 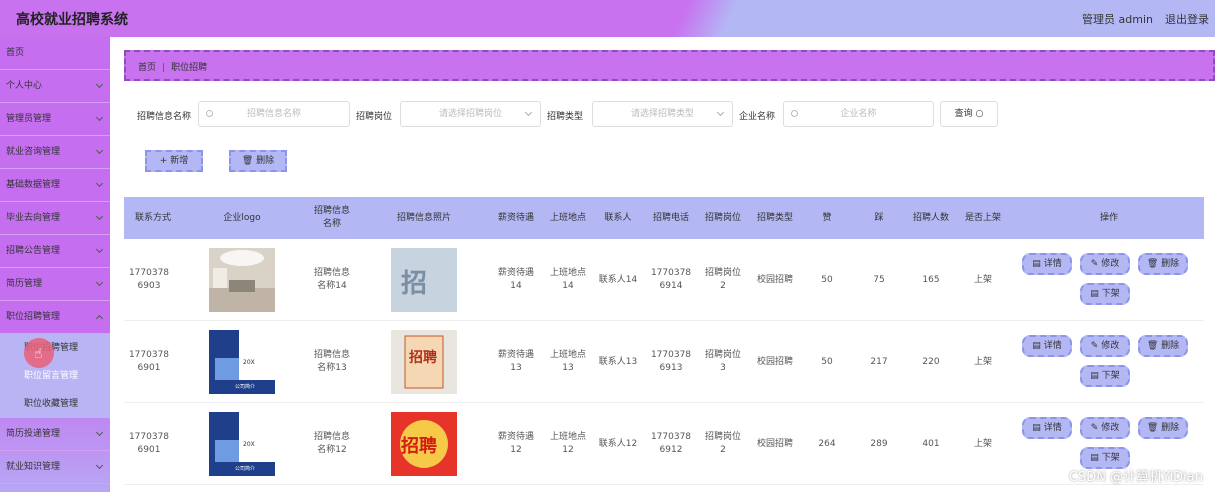 What do you see at coordinates (55, 86) in the screenshot?
I see `sidebar-item-personal: 个人中心` at bounding box center [55, 86].